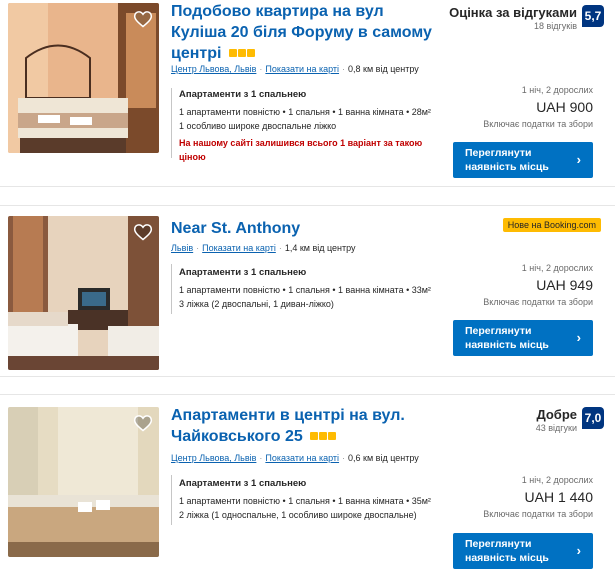 This screenshot has width=615, height=575. I want to click on score-word: Оцінка за відгуками, so click(513, 12).